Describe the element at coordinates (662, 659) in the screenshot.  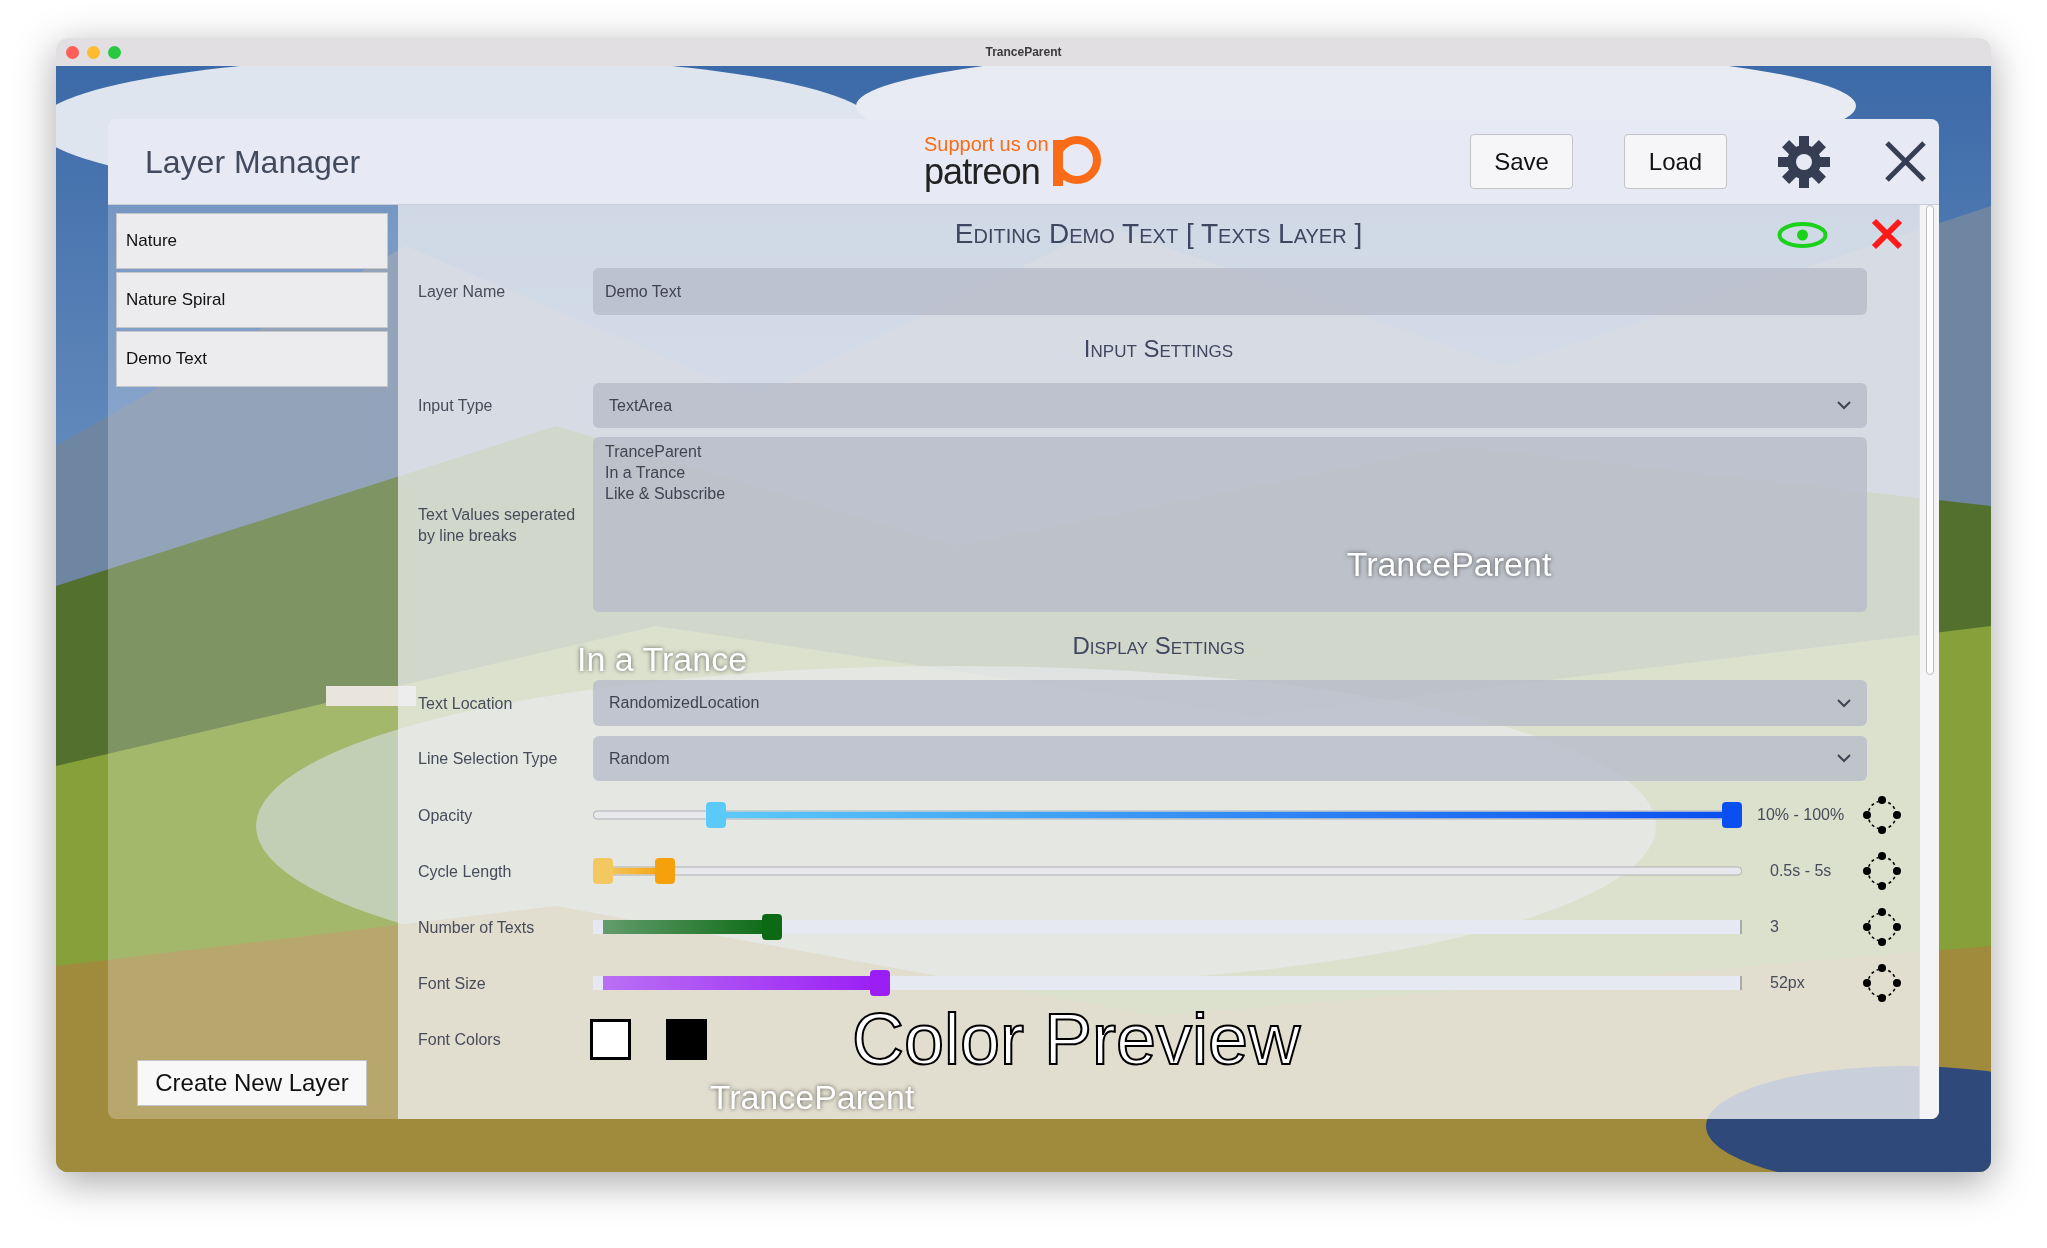
I see `floating-preview-text: In a Trance` at that location.